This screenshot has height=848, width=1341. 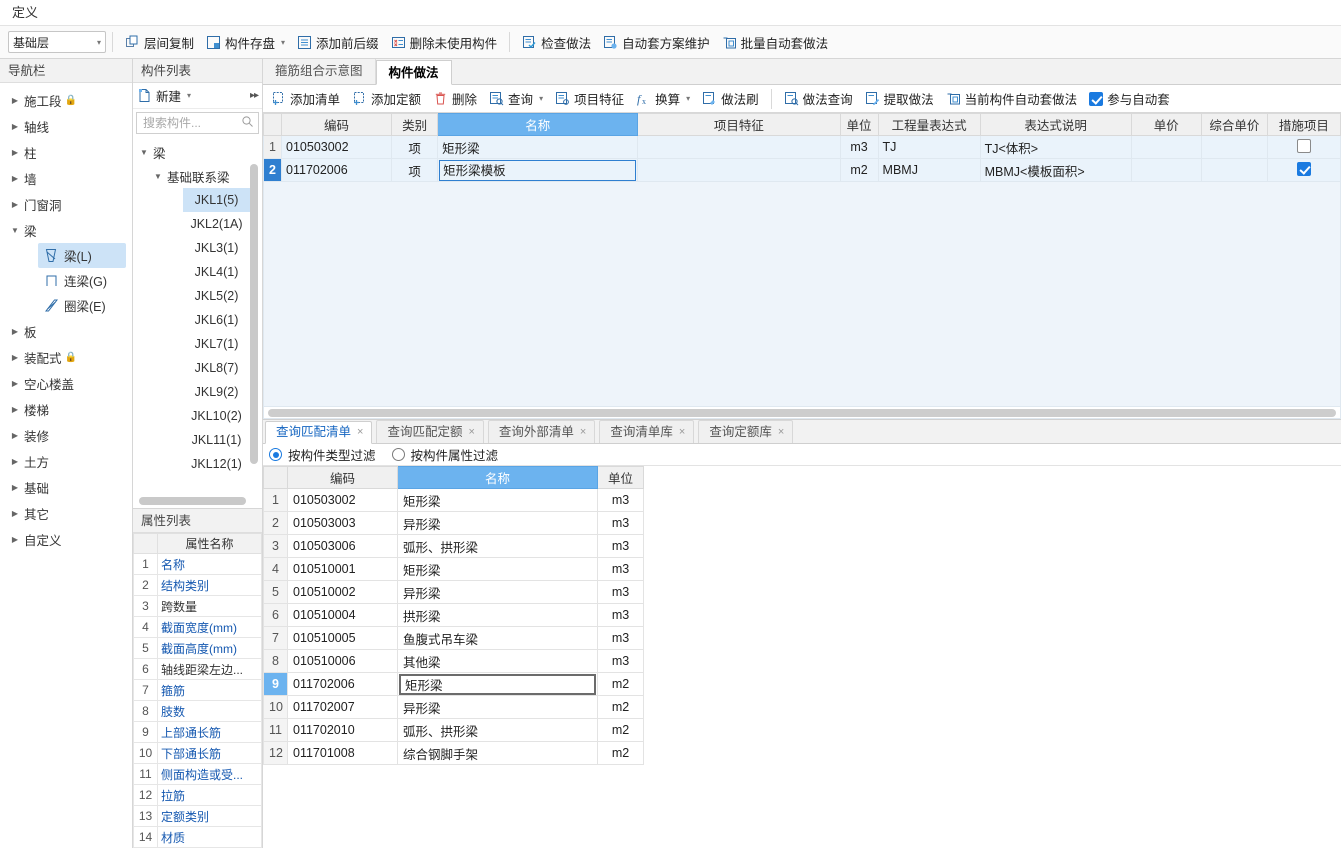 What do you see at coordinates (415, 147) in the screenshot?
I see `cell-type: 项` at bounding box center [415, 147].